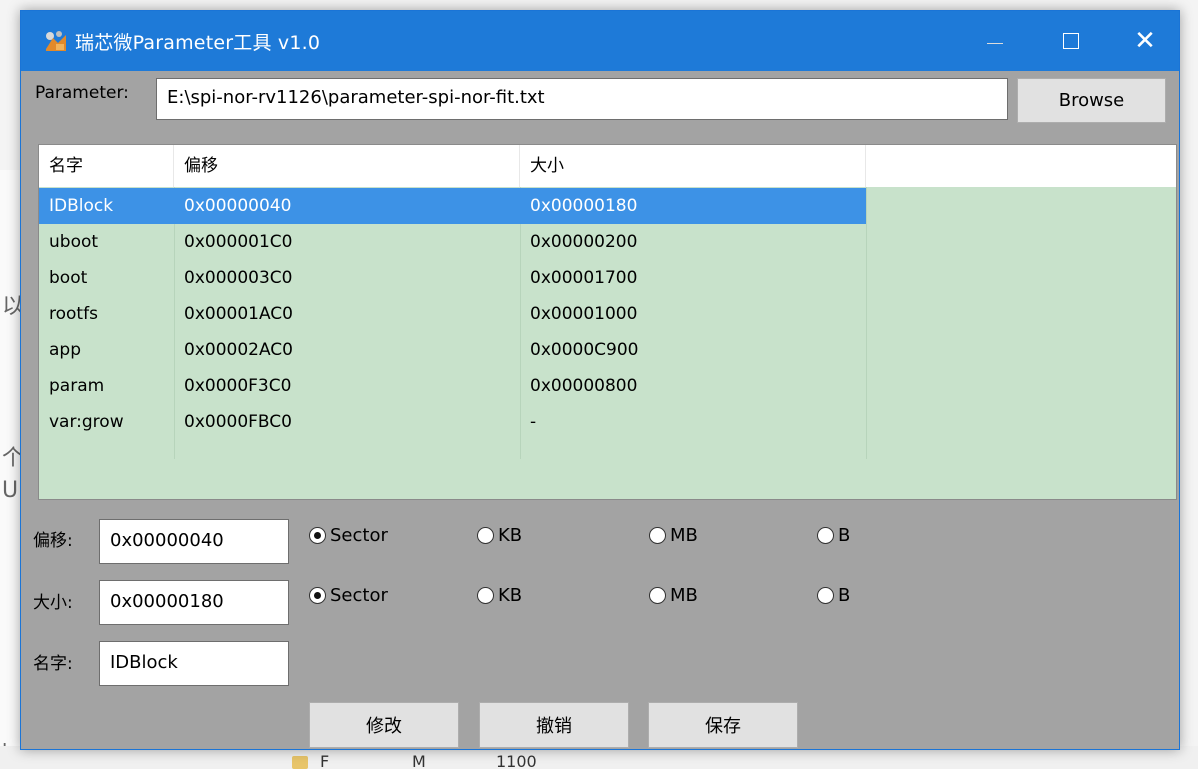 Image resolution: width=1198 pixels, height=771 pixels. I want to click on cell-name: app, so click(65, 350).